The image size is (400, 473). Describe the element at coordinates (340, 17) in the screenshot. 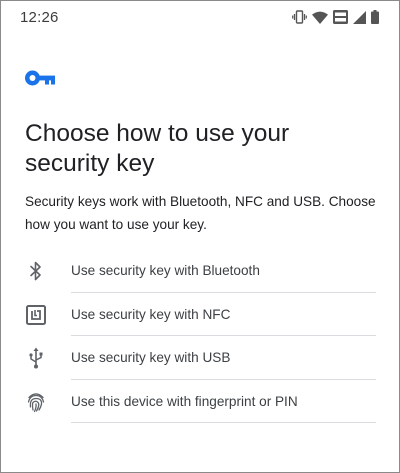

I see `volte-icon` at that location.